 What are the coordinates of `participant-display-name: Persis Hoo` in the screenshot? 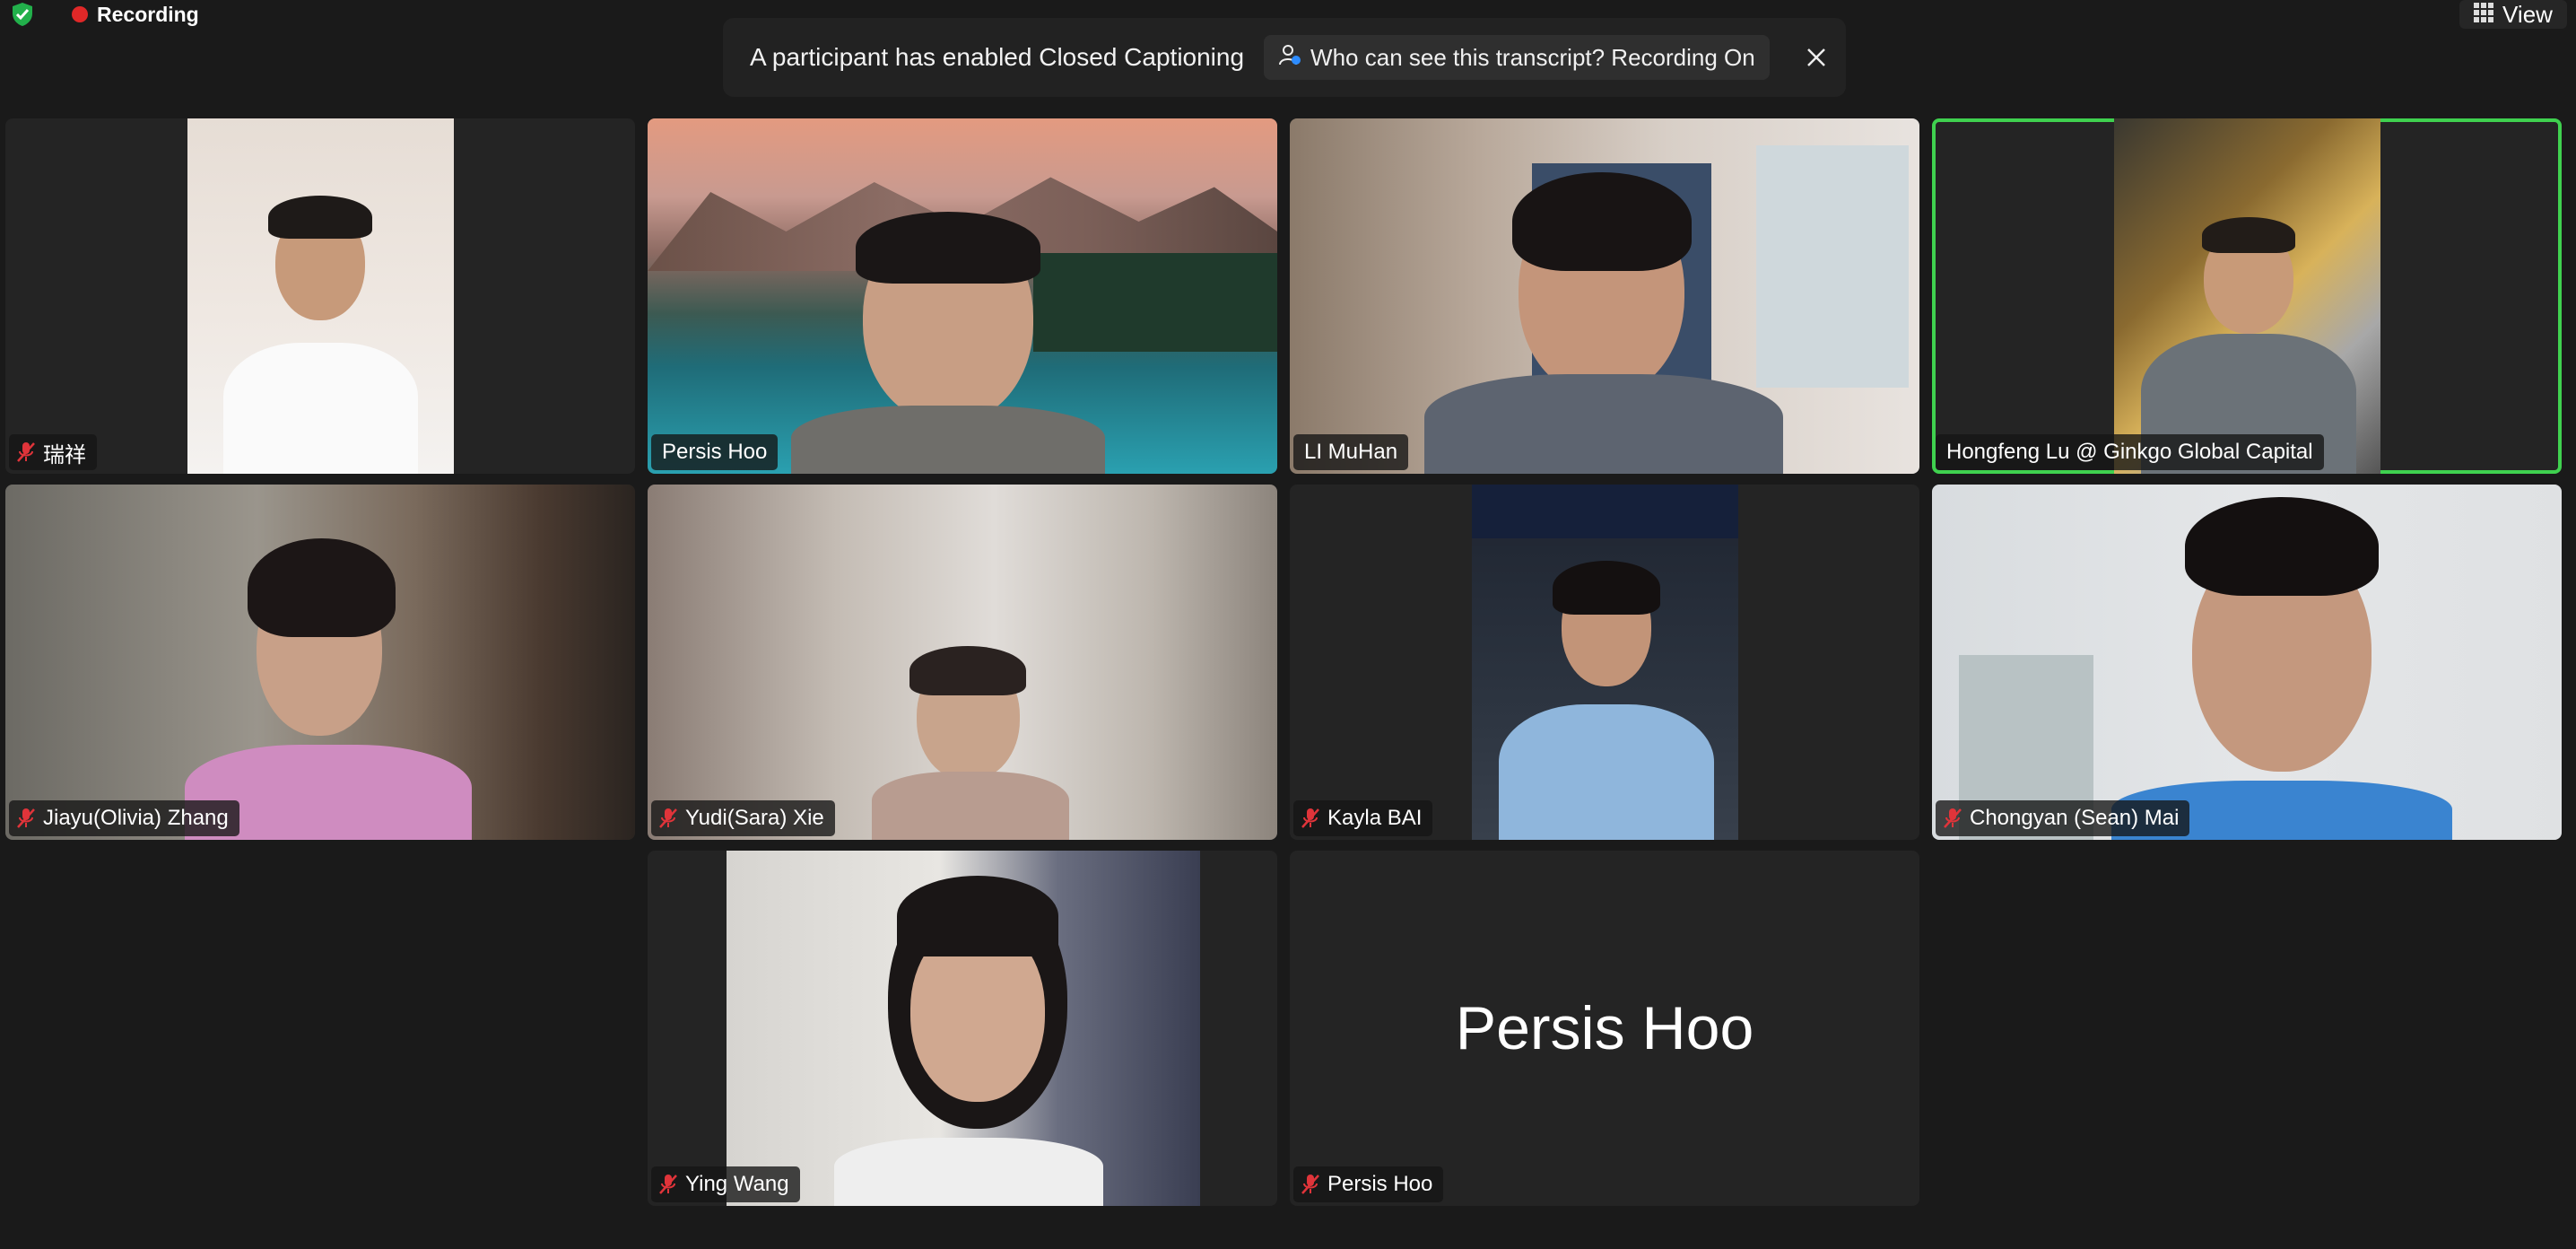 It's located at (1604, 1028).